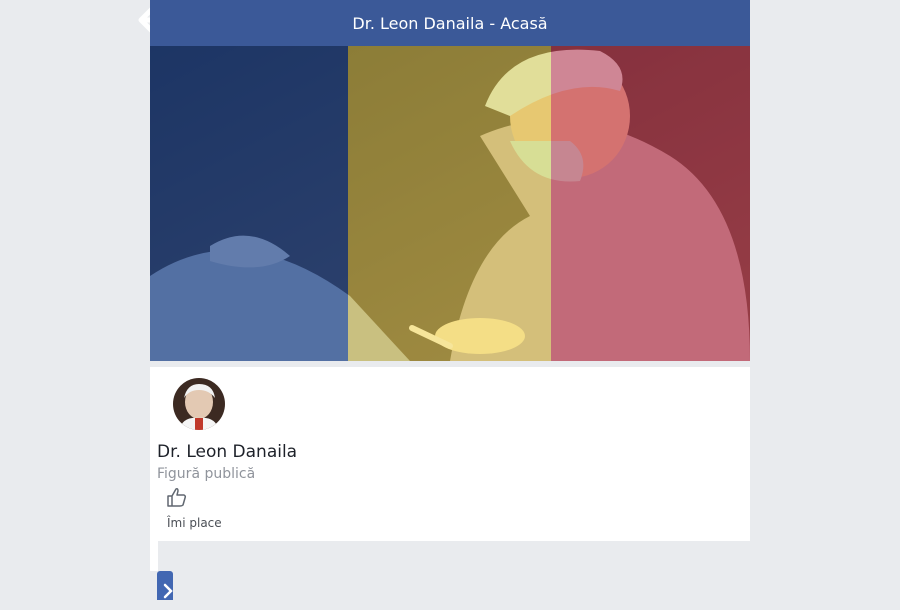 This screenshot has width=900, height=610. I want to click on action-button, so click(165, 585).